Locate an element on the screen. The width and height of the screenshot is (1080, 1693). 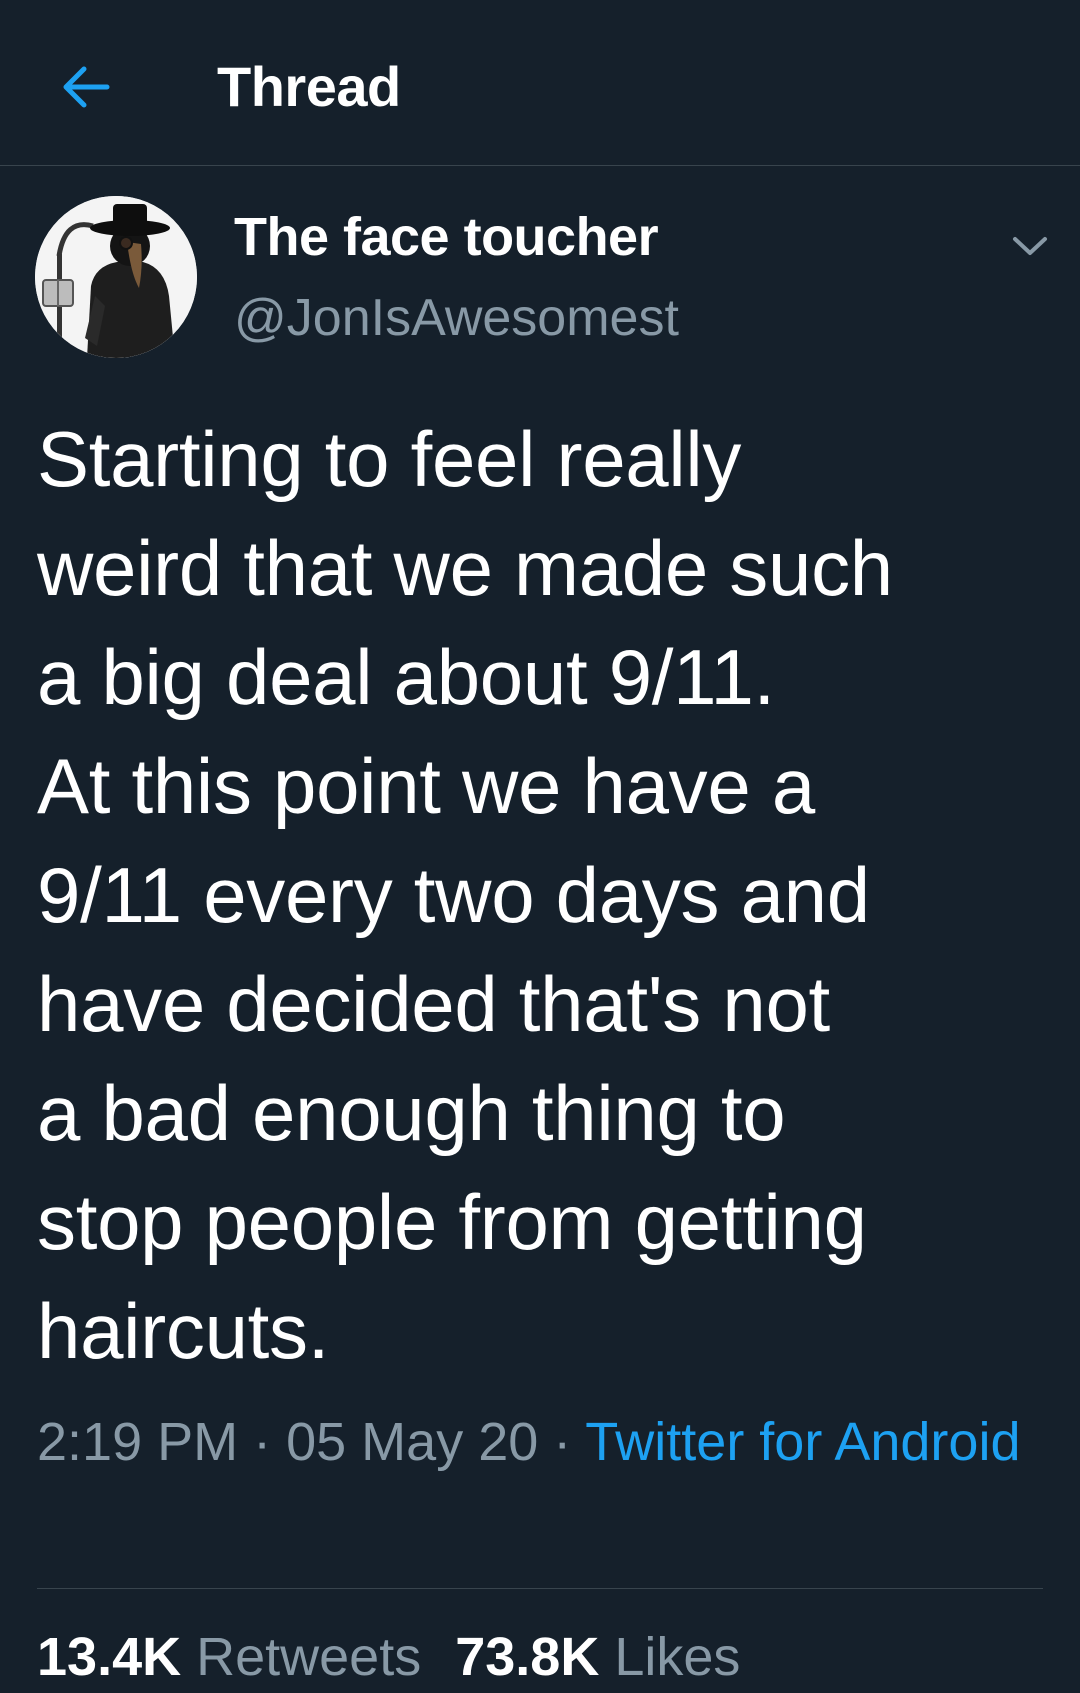
tweet-time: 2:19 PM is located at coordinates (137, 1442).